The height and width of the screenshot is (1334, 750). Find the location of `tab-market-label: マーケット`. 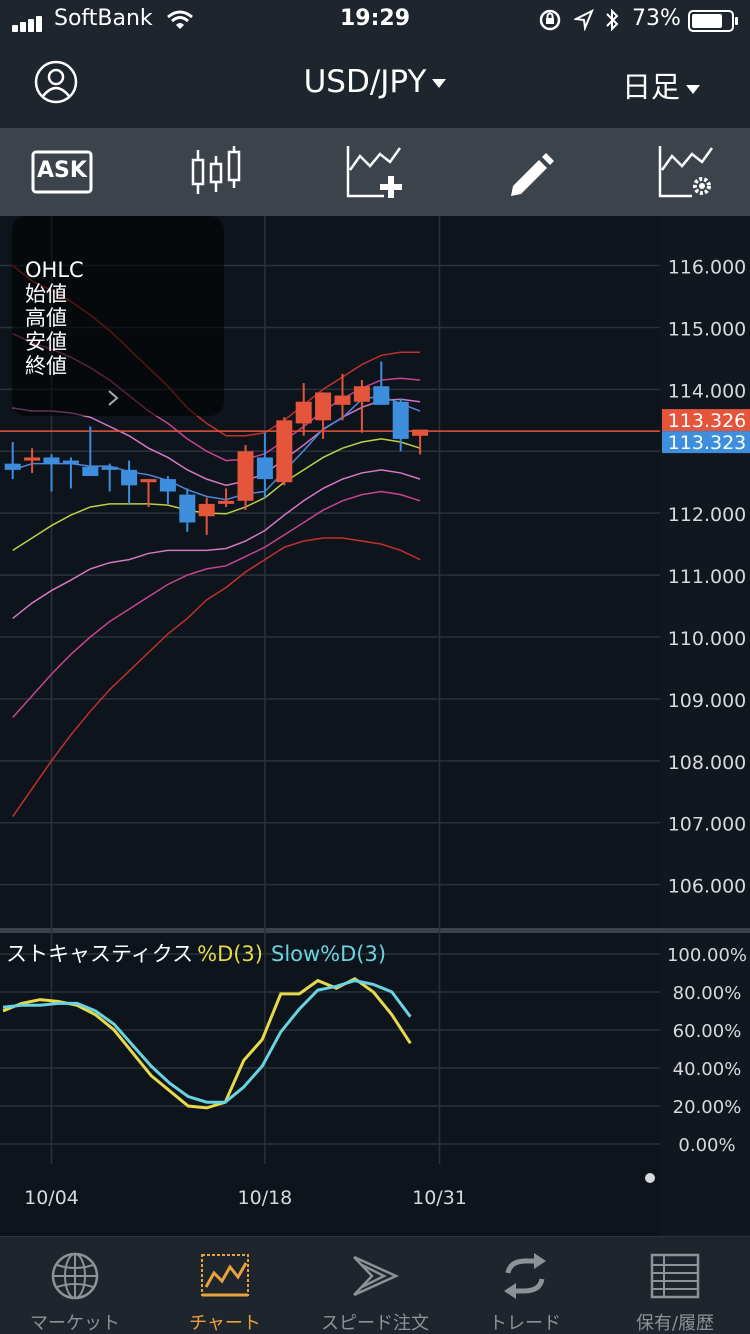

tab-market-label: マーケット is located at coordinates (75, 1323).